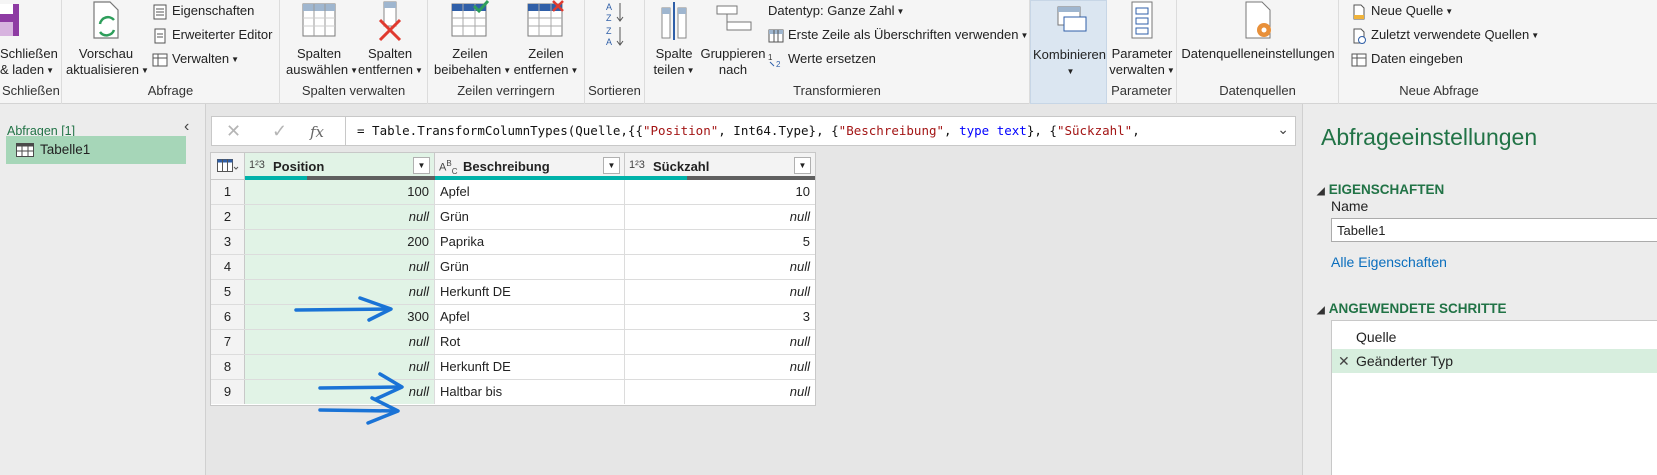  What do you see at coordinates (674, 53) in the screenshot?
I see `split-column-label-1: Spalte` at bounding box center [674, 53].